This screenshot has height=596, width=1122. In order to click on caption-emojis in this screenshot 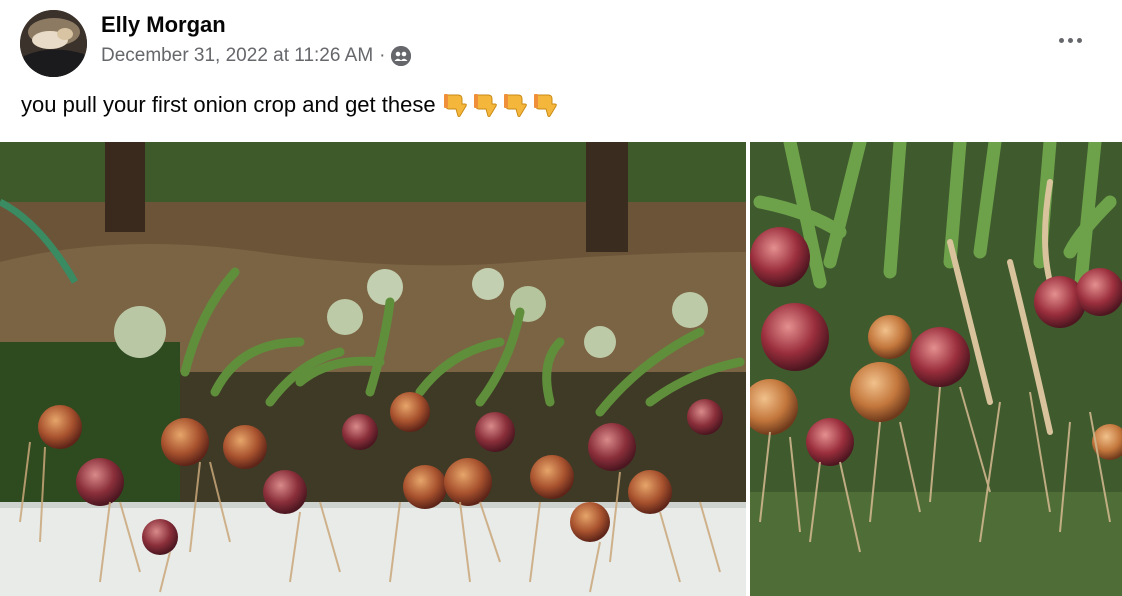, I will do `click(503, 105)`.